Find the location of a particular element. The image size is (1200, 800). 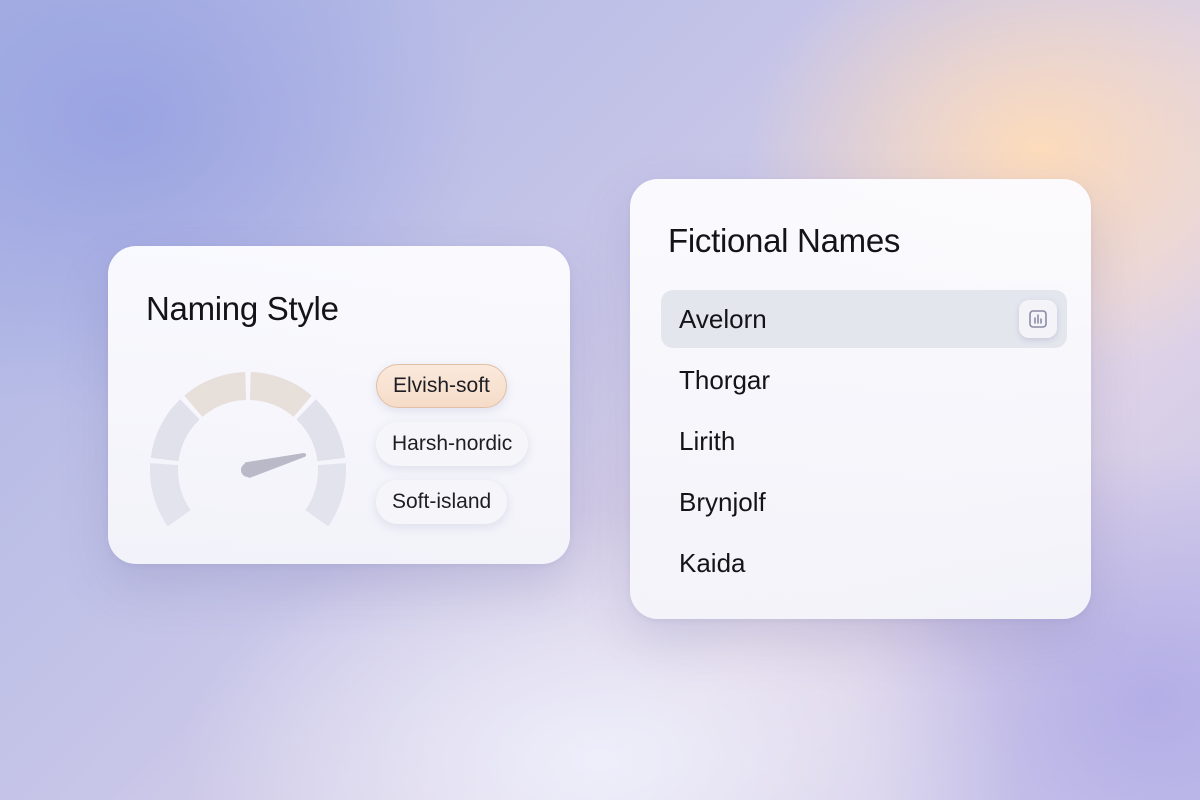

name-stats-button is located at coordinates (1038, 319).